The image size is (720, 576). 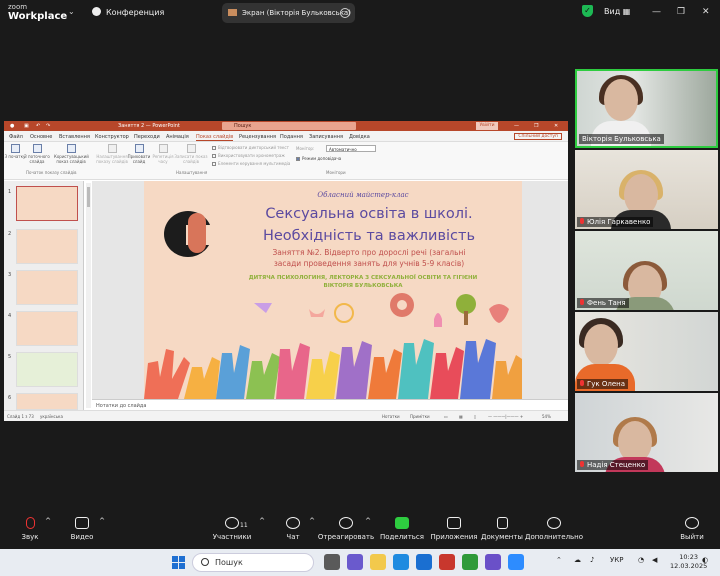 I want to click on wifi-icon: ◔, so click(x=641, y=560).